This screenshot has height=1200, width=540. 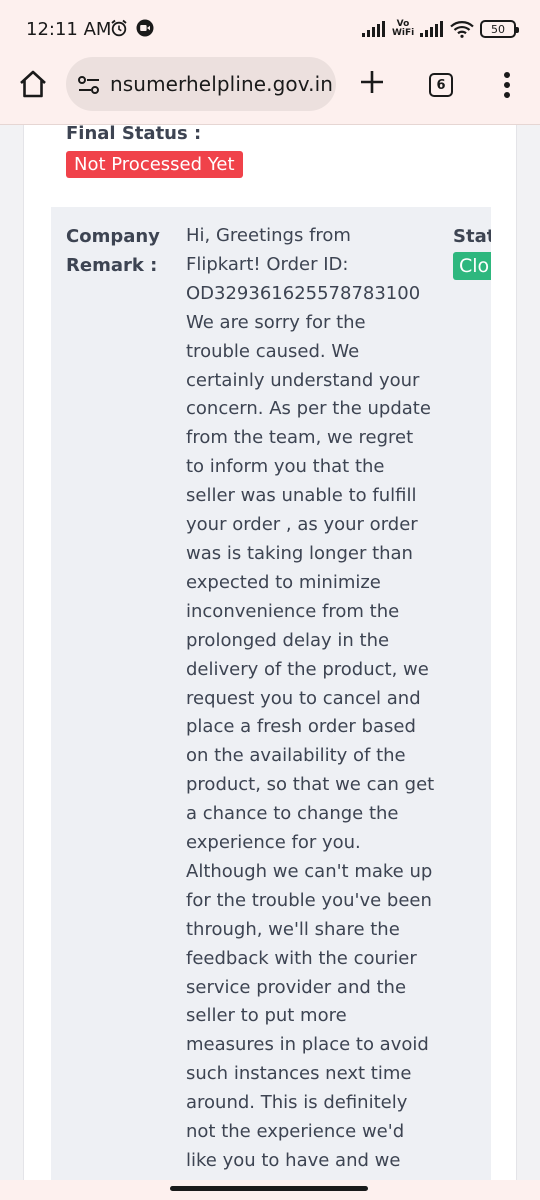 I want to click on remark-line: your order , as your order, so click(x=302, y=525).